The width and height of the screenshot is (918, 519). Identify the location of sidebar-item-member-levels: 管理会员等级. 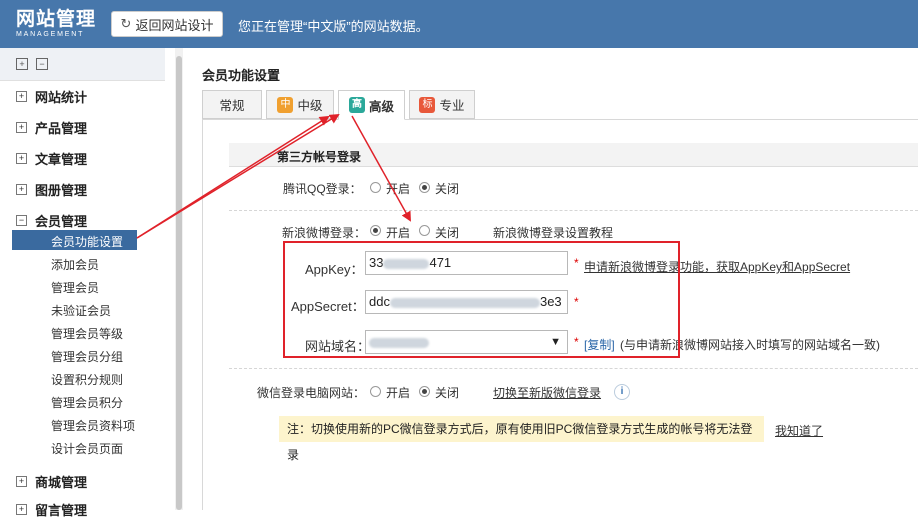
(87, 333).